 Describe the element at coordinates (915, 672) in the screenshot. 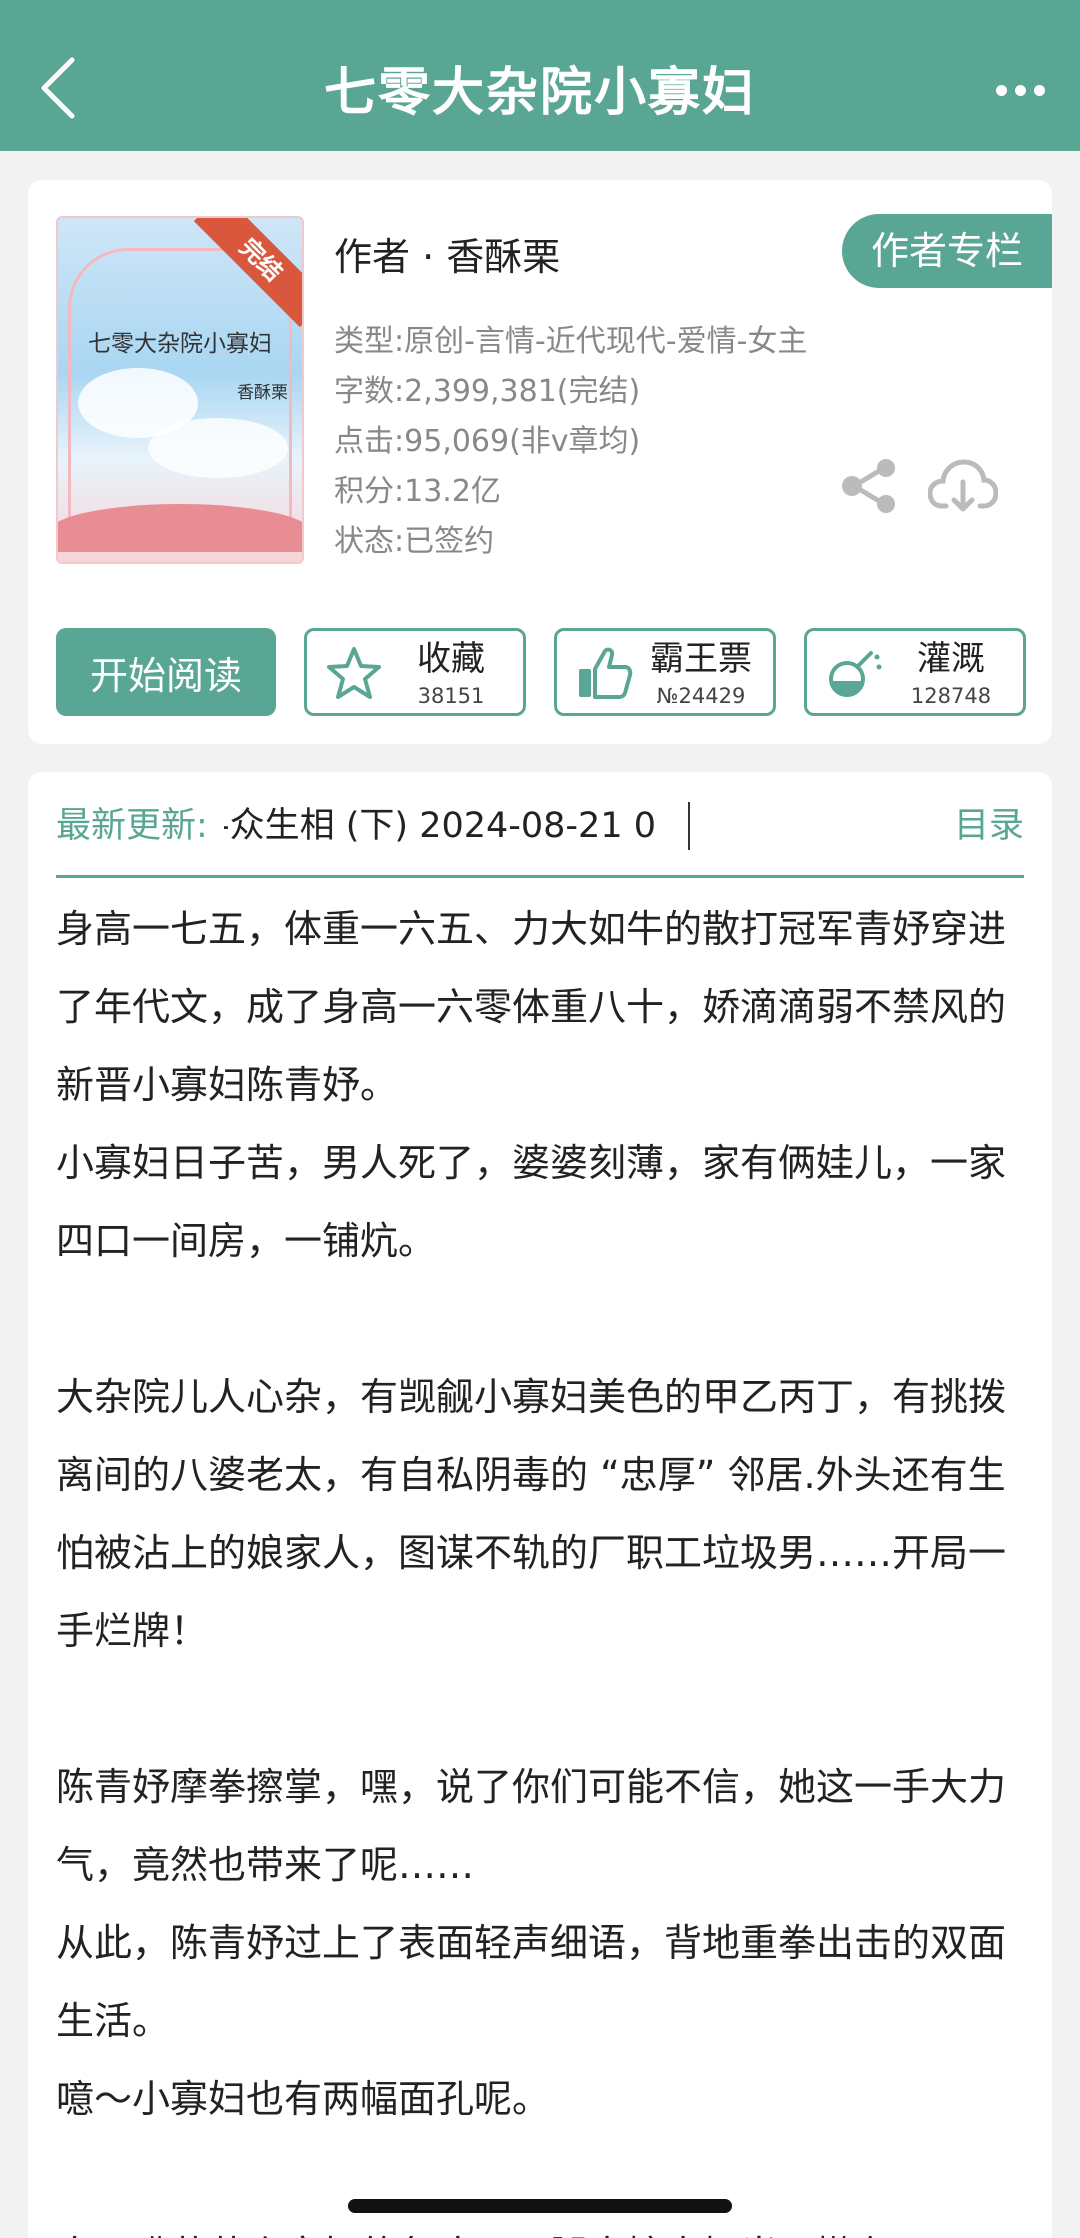

I see `nourish-button: 灌溉 128748` at that location.